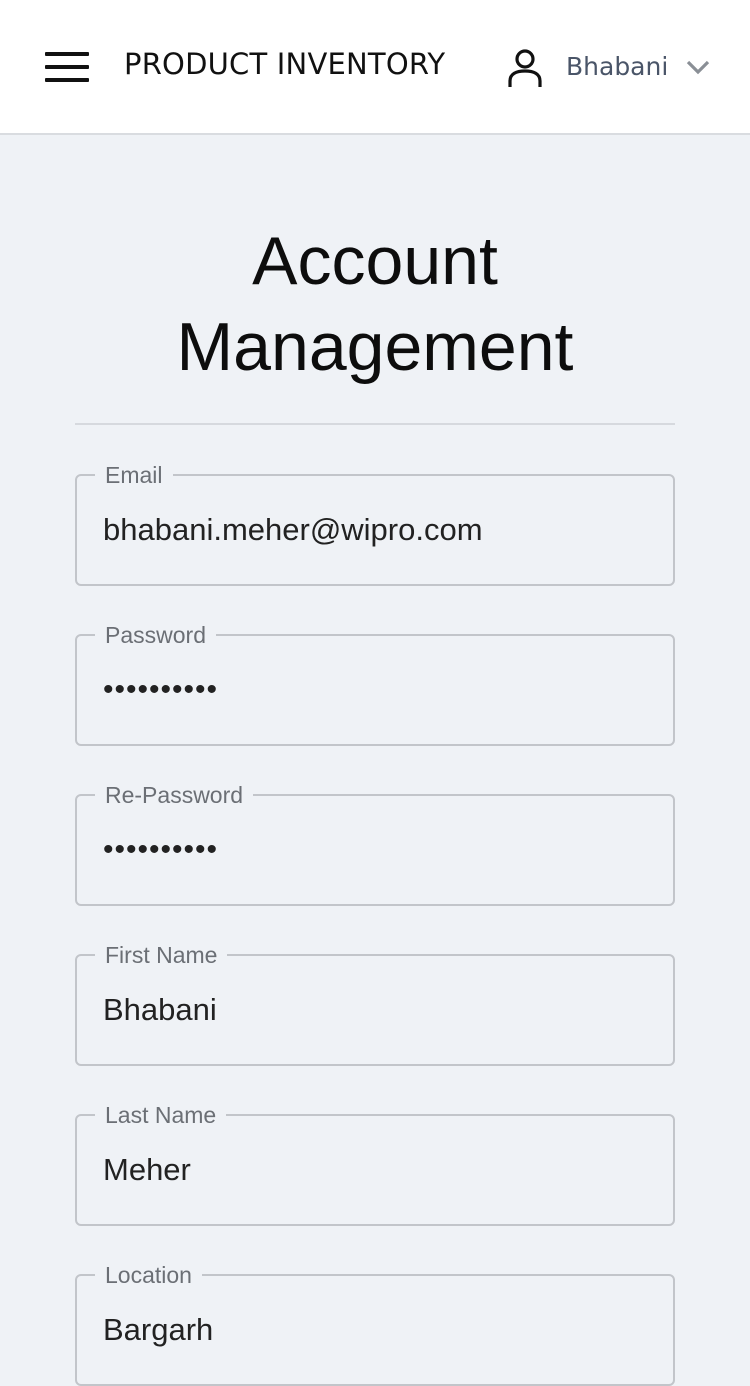 The height and width of the screenshot is (1386, 750). What do you see at coordinates (68, 67) in the screenshot?
I see `hamburger-menu-icon` at bounding box center [68, 67].